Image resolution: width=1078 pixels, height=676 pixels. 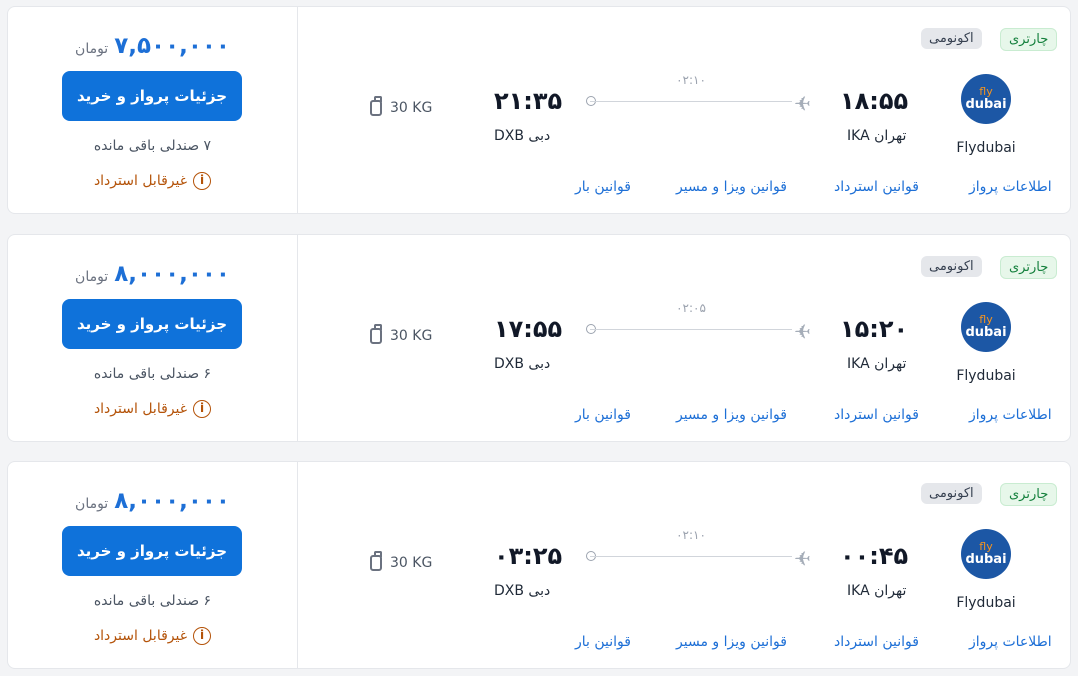 What do you see at coordinates (874, 329) in the screenshot?
I see `departure-time: ۱۵:۲۰` at bounding box center [874, 329].